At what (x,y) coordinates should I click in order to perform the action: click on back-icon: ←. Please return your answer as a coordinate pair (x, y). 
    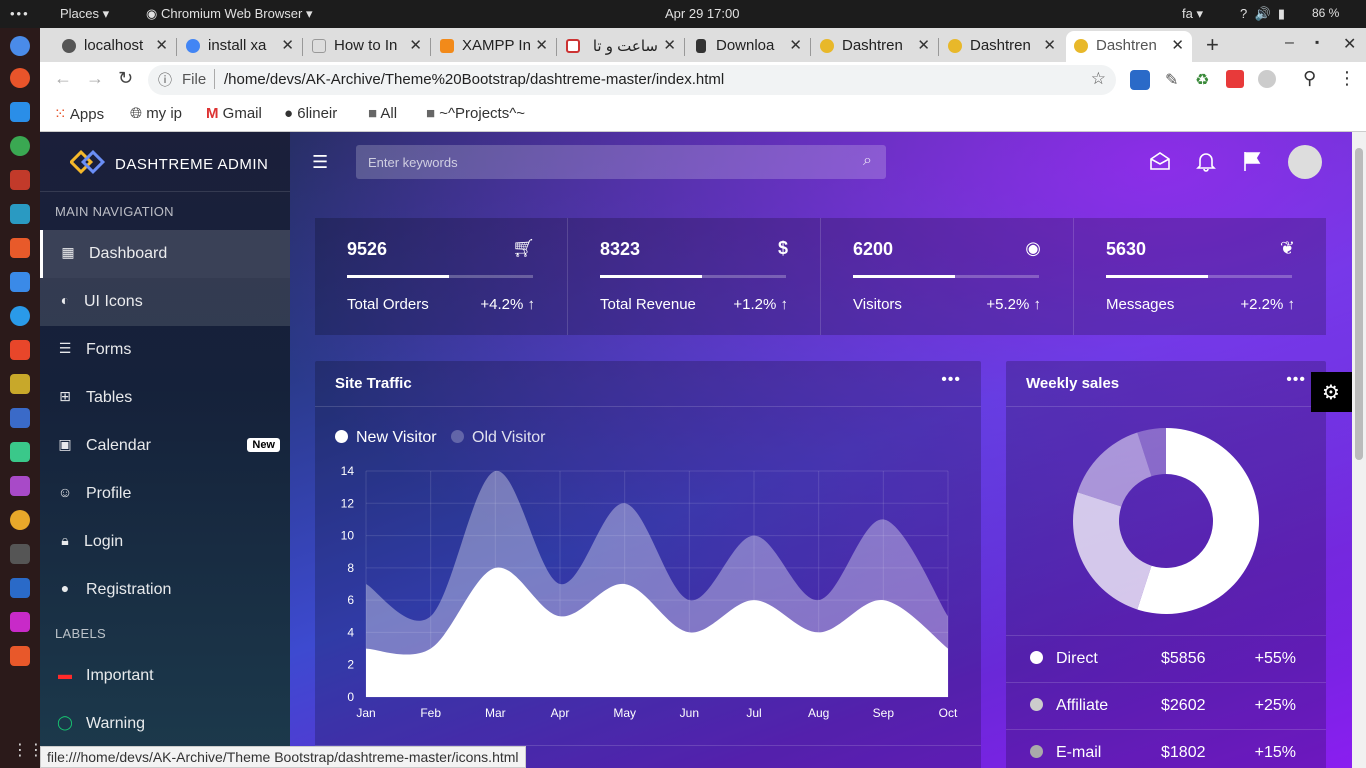
    Looking at the image, I should click on (63, 78).